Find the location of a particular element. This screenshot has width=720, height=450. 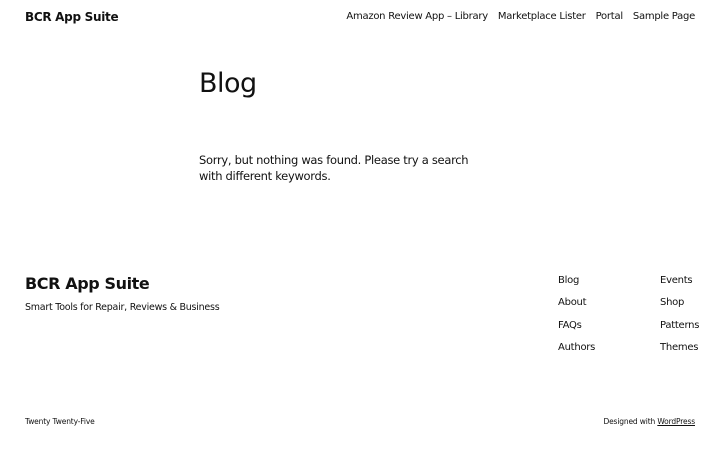

nav-item-portal: Portal is located at coordinates (609, 16).